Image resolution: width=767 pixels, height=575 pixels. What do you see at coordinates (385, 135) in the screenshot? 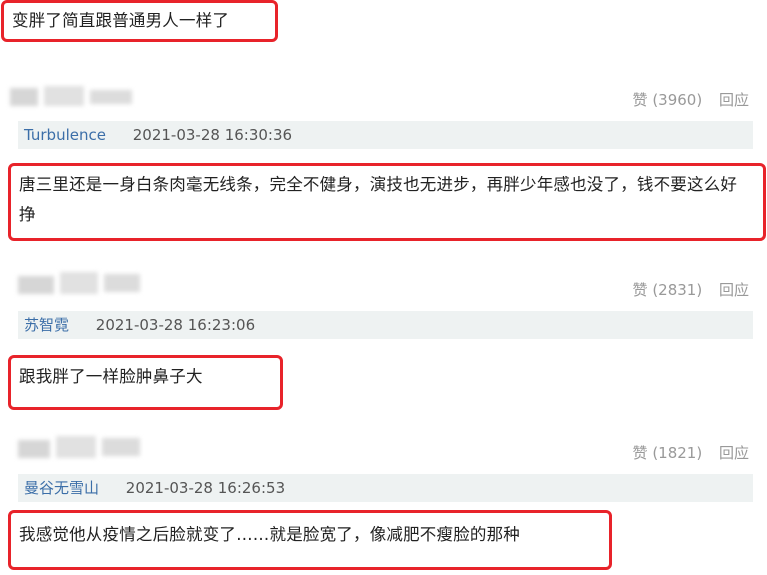
I see `comment-meta: Turbulence 2021-03-28 16:30:36` at bounding box center [385, 135].